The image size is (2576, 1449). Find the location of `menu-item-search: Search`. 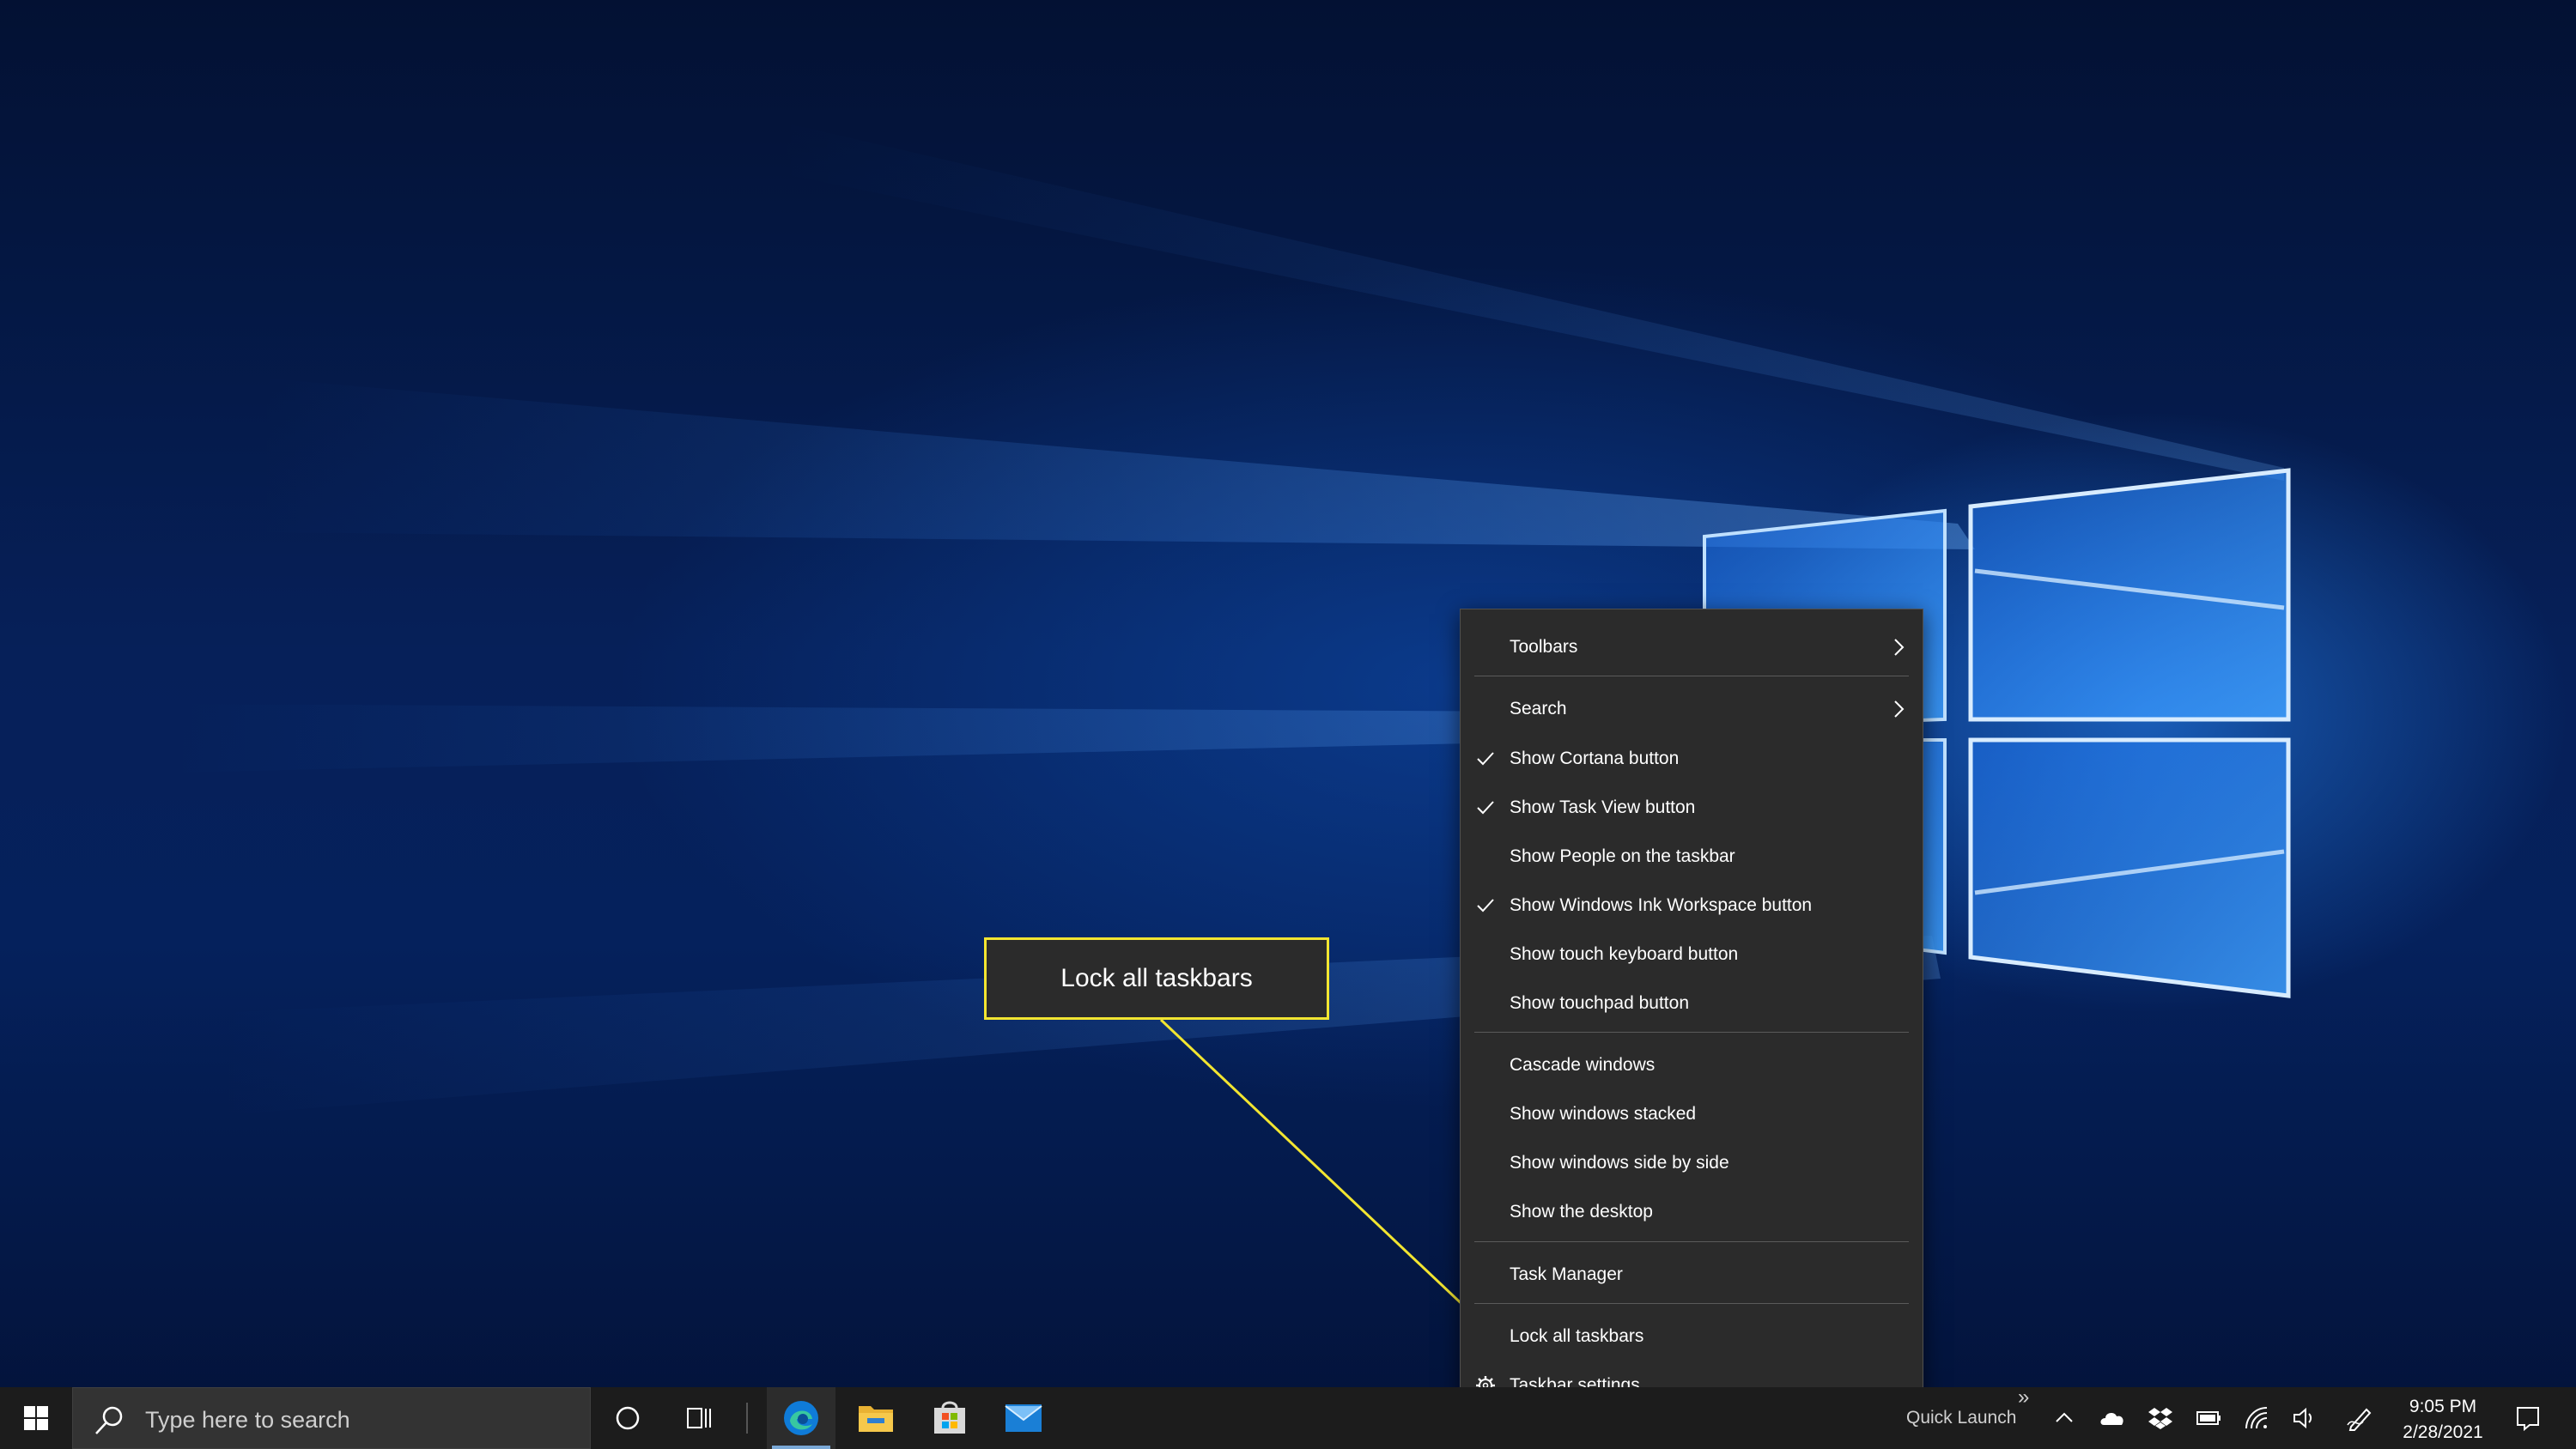

menu-item-search: Search is located at coordinates (1692, 709).